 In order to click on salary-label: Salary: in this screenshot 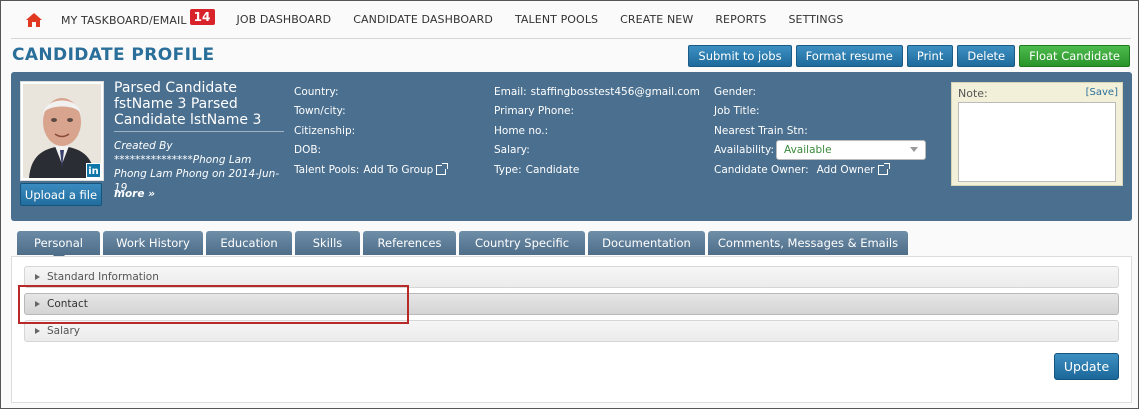, I will do `click(512, 150)`.